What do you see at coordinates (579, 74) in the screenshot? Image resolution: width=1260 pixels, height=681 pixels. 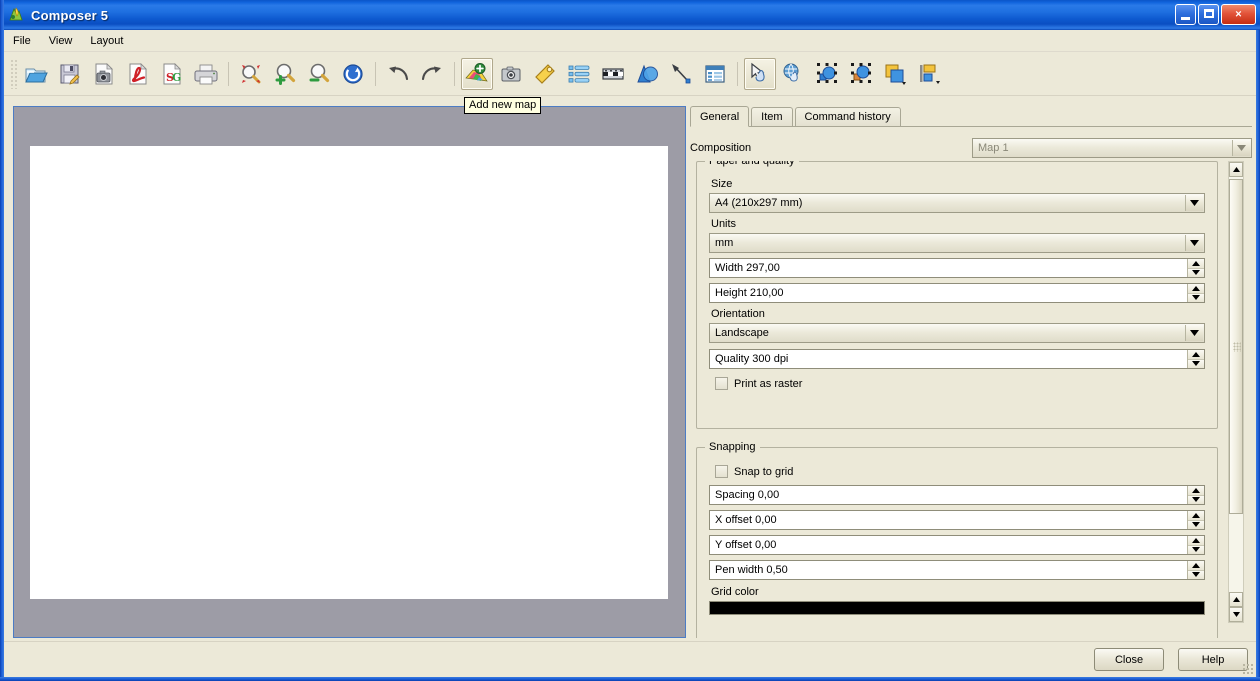 I see `add-legend-button` at bounding box center [579, 74].